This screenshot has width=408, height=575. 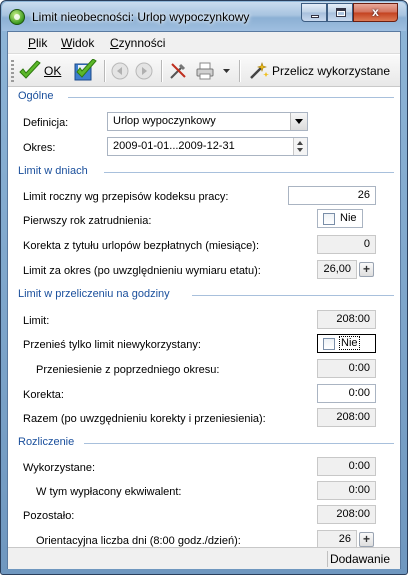 I want to click on title-bar: Limit nieobecności: Urlop wypoczynkowy x, so click(x=204, y=16).